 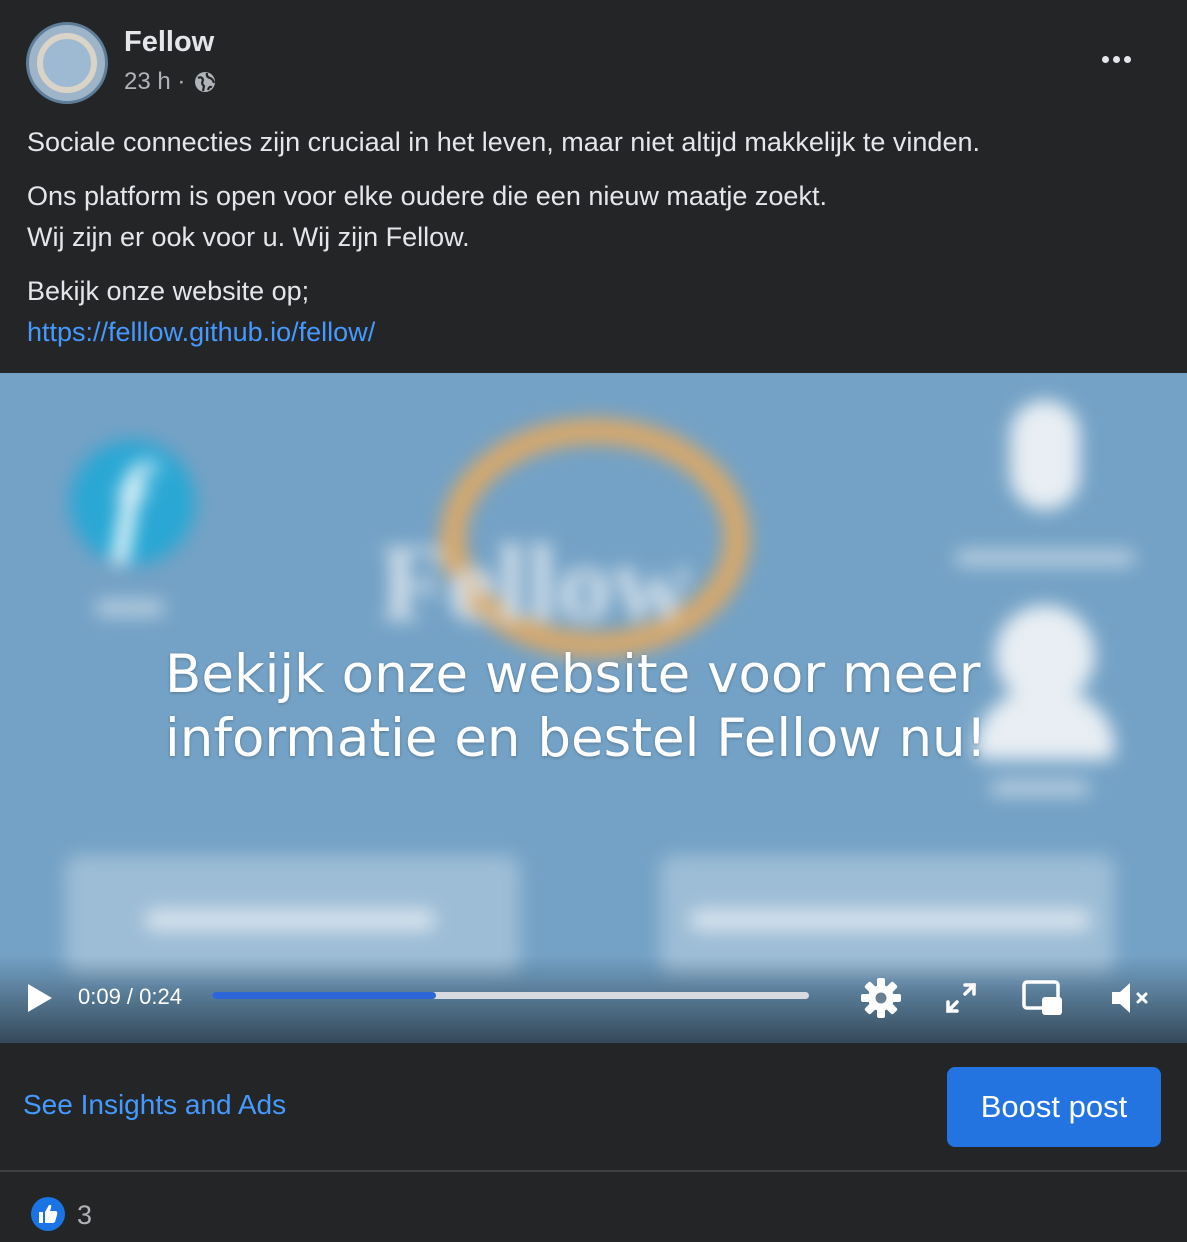 What do you see at coordinates (576, 738) in the screenshot?
I see `overlay-line: informatie en bestel Fellow nu!` at bounding box center [576, 738].